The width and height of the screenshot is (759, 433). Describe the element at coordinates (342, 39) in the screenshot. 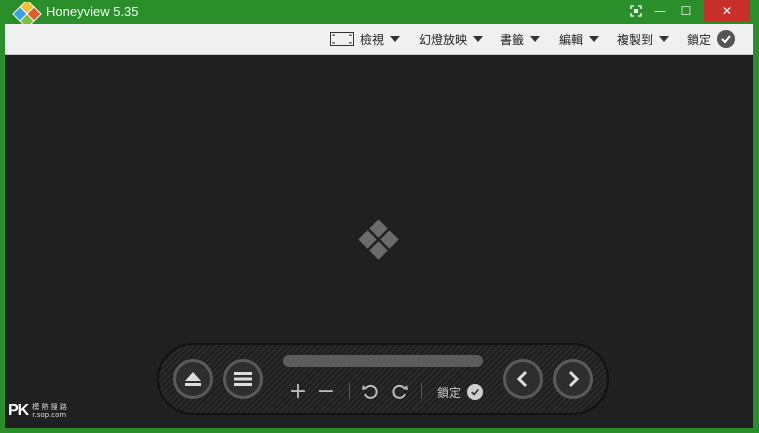

I see `frame-icon` at that location.